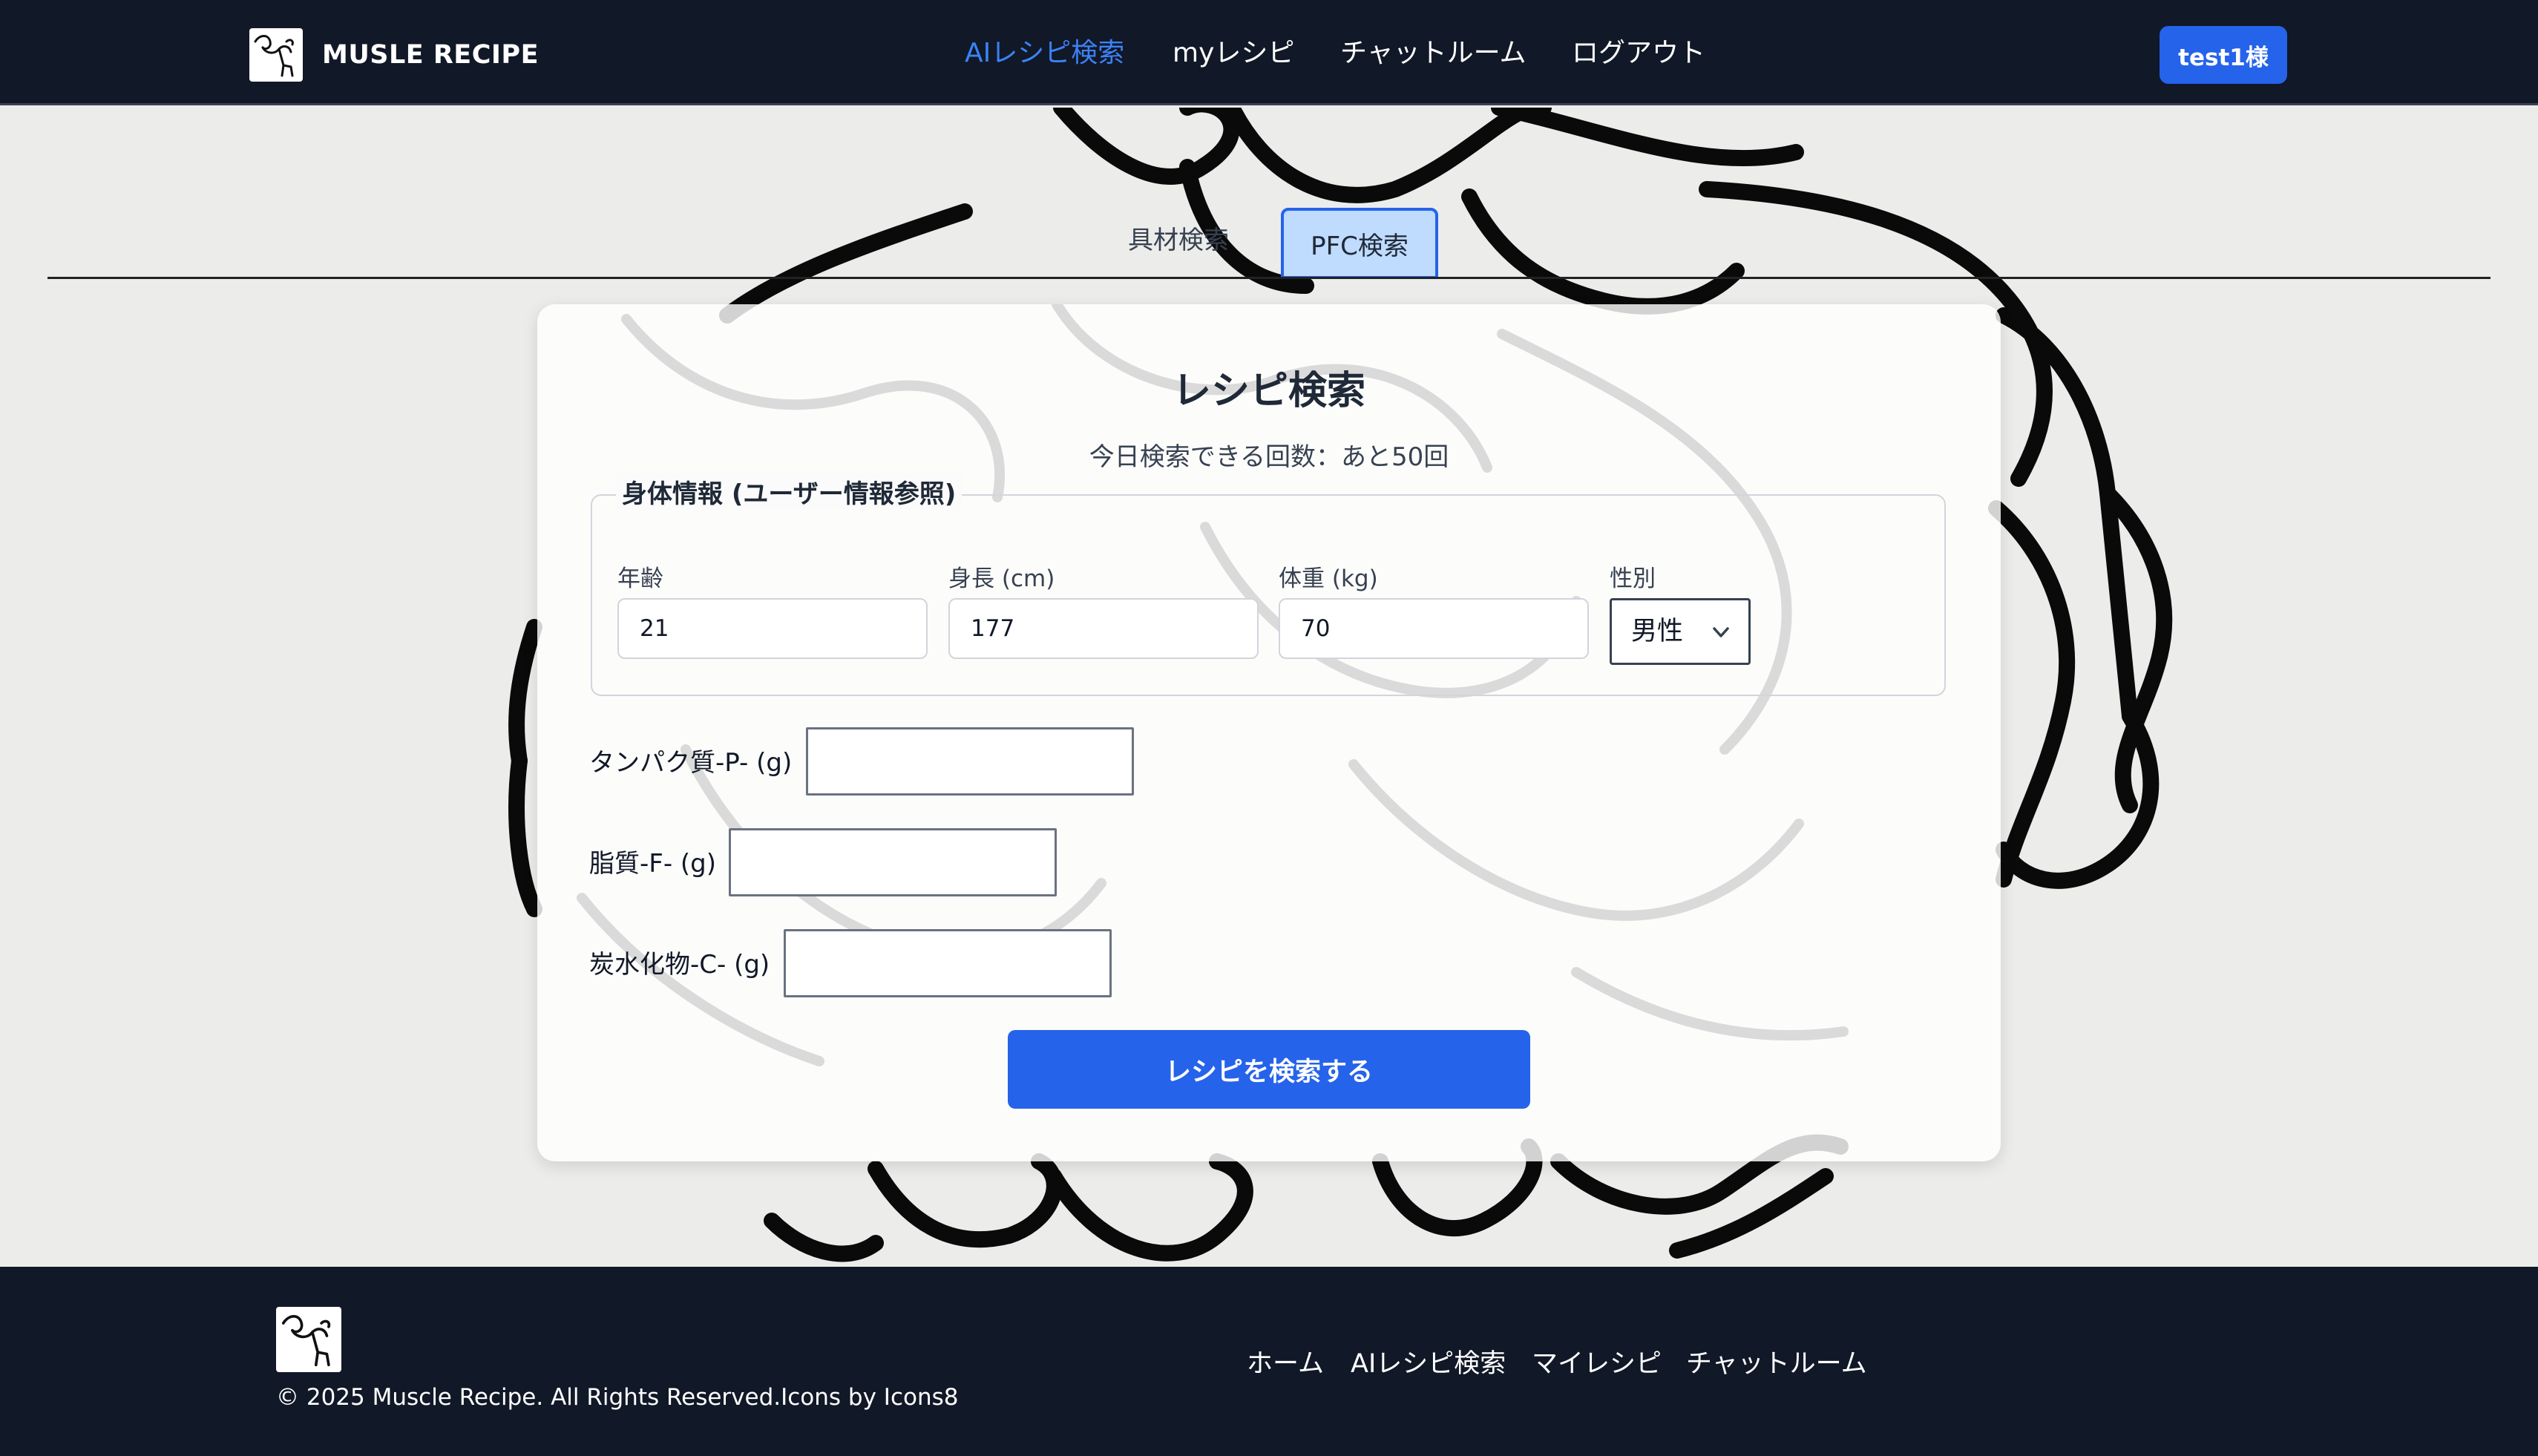 The width and height of the screenshot is (2538, 1456). What do you see at coordinates (1269, 278) in the screenshot?
I see `tab-divider` at bounding box center [1269, 278].